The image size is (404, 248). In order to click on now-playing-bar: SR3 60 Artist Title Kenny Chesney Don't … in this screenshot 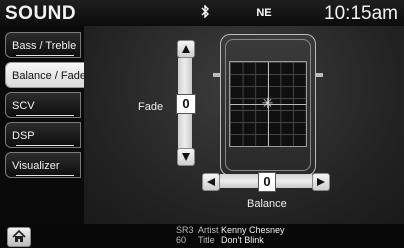, I will do `click(202, 236)`.